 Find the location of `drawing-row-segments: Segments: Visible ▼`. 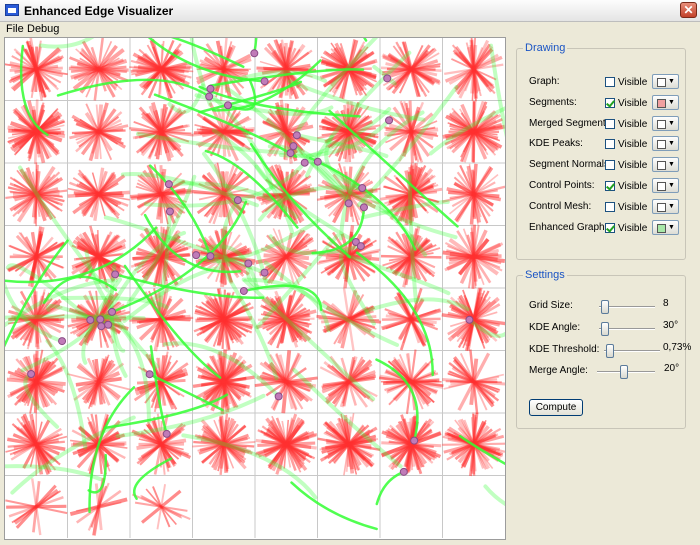

drawing-row-segments: Segments: Visible ▼ is located at coordinates (607, 102).